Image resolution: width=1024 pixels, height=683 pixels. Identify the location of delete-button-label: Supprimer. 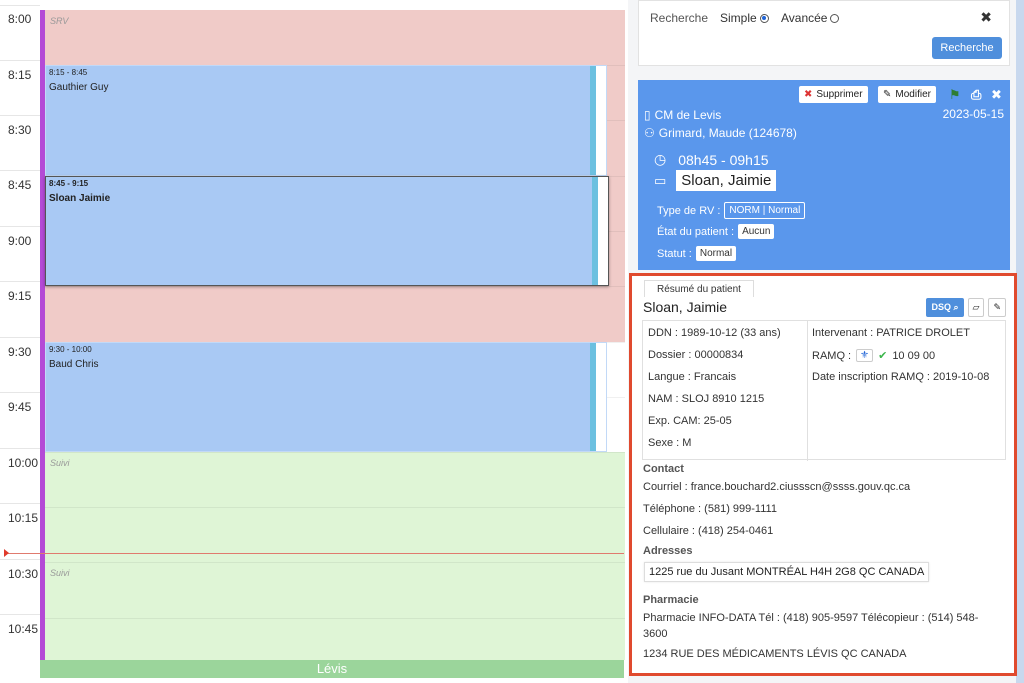
(839, 94).